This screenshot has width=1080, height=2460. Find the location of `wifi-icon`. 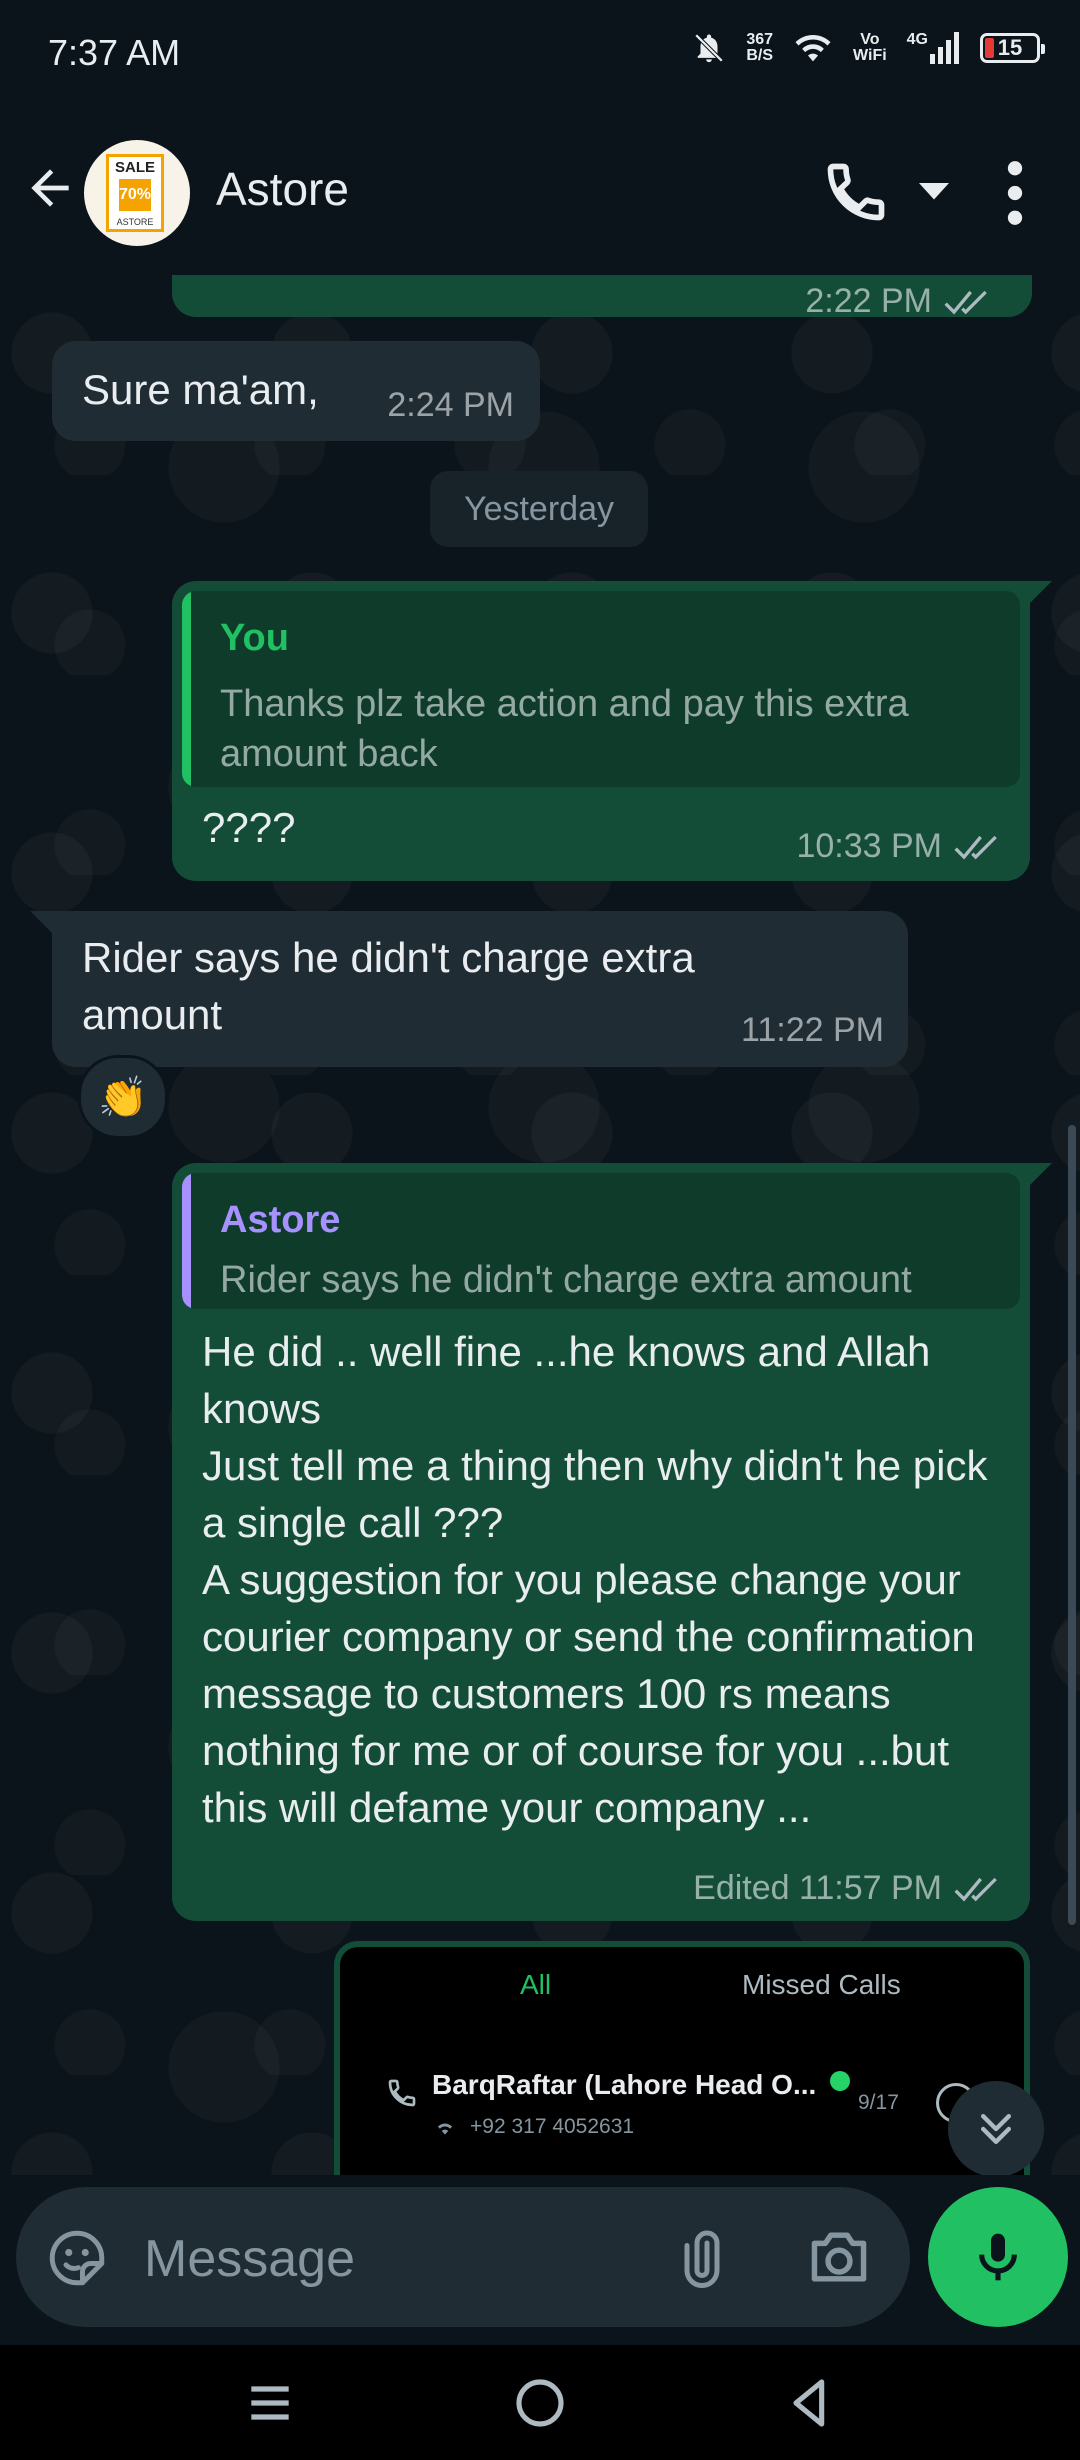

wifi-icon is located at coordinates (813, 48).